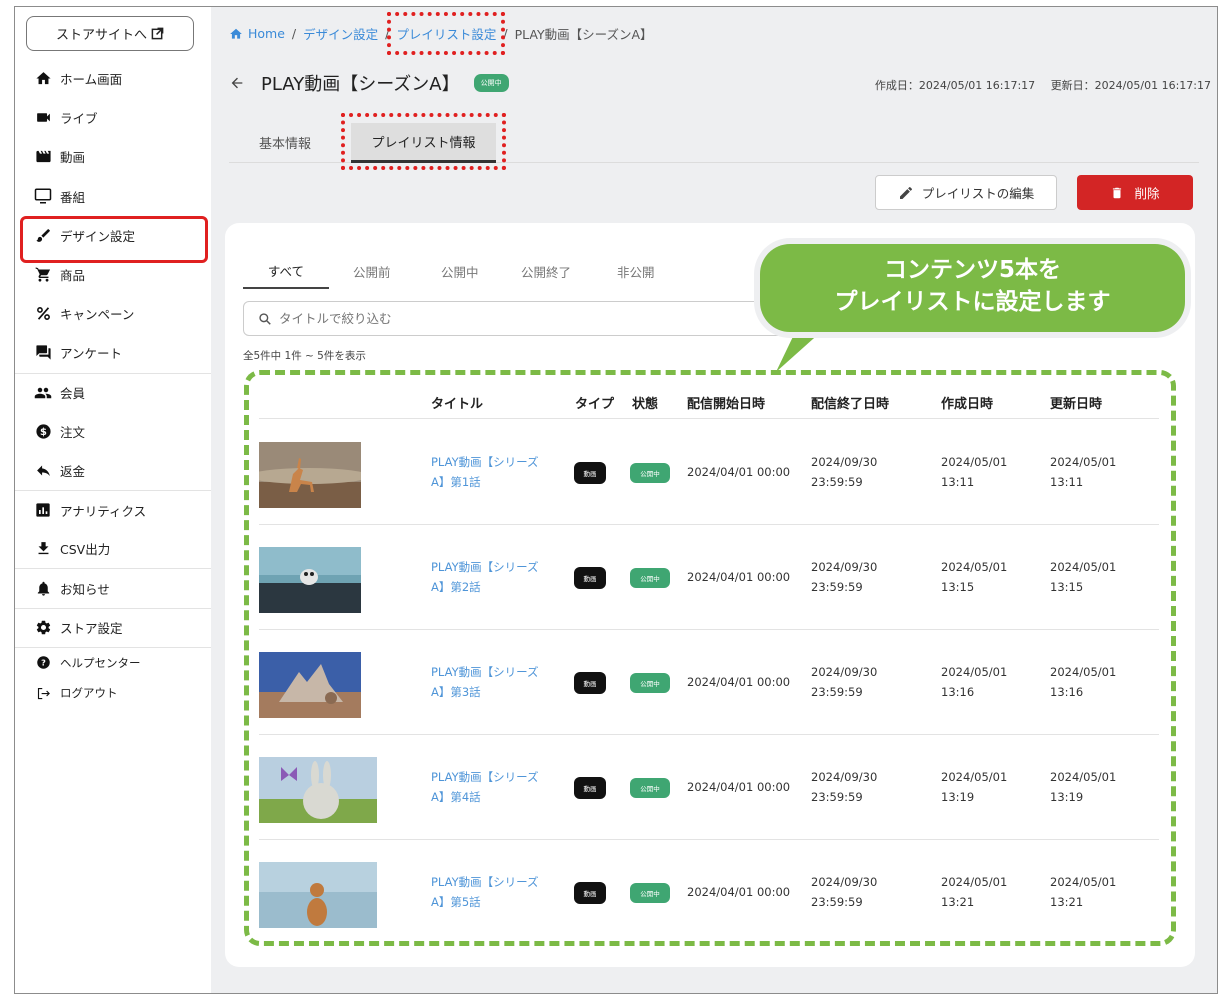  Describe the element at coordinates (113, 117) in the screenshot. I see `sidebar-item-live: ライブ` at that location.